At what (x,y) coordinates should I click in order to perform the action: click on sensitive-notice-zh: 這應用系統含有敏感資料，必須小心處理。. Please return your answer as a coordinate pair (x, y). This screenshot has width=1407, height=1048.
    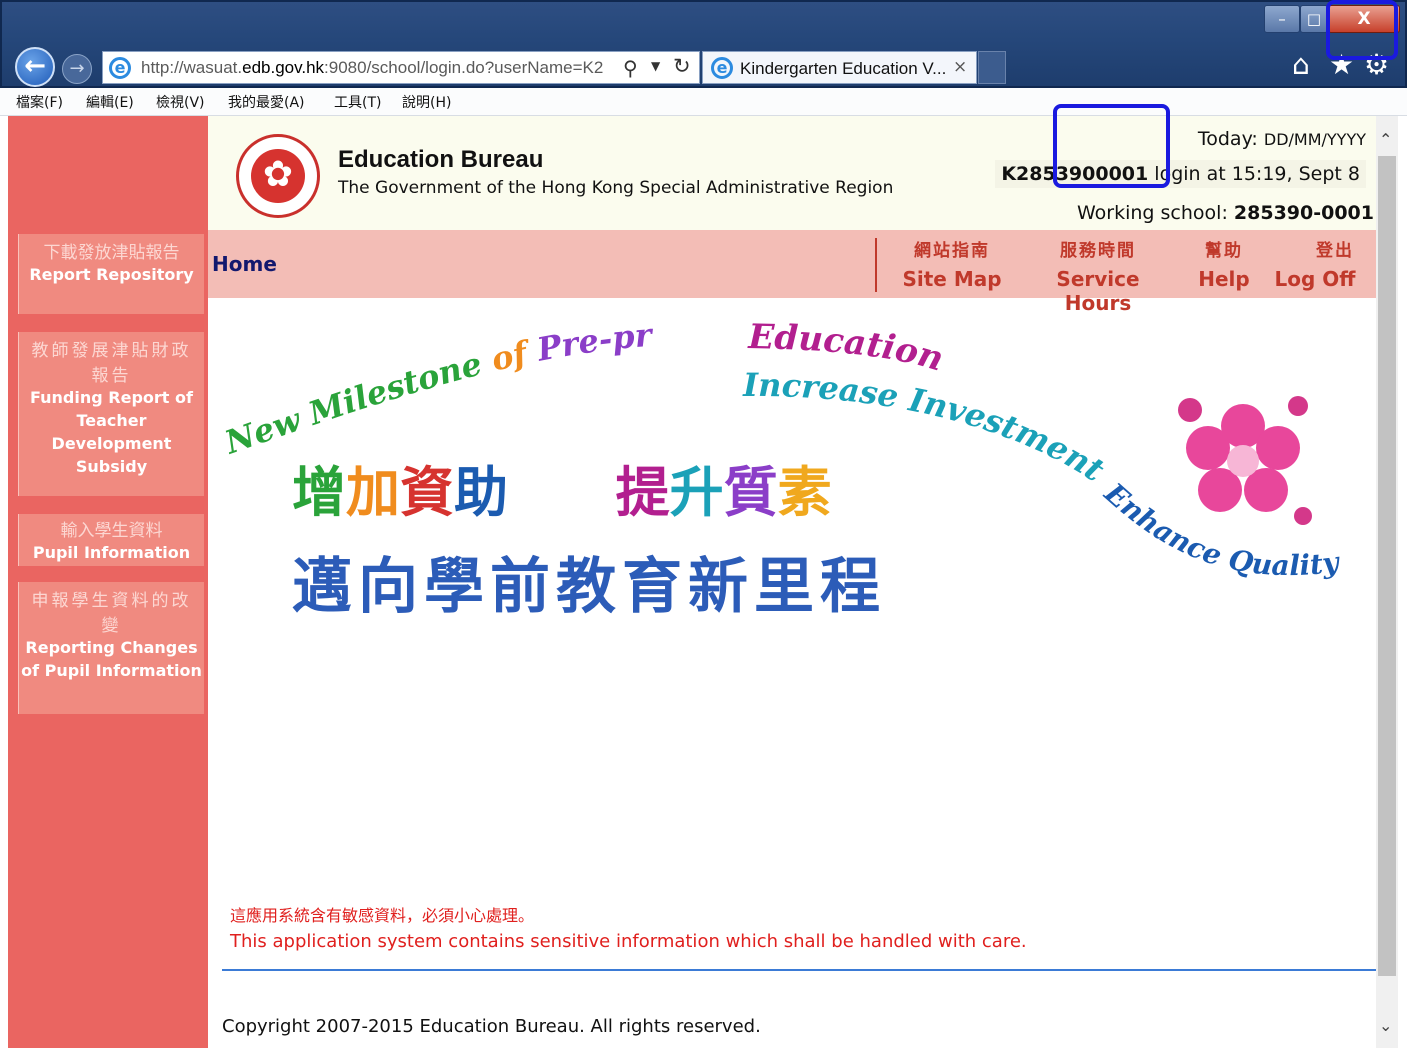
    Looking at the image, I should click on (382, 915).